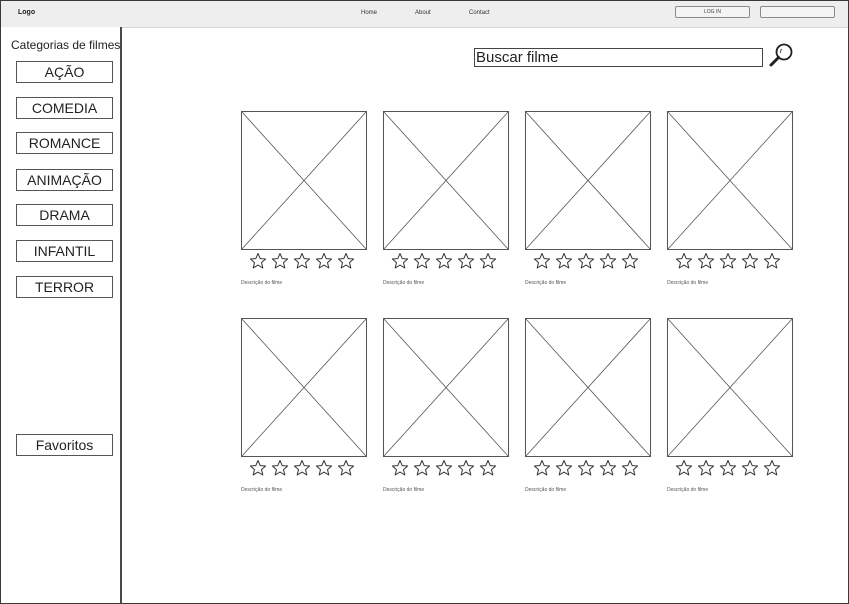 Image resolution: width=849 pixels, height=604 pixels. Describe the element at coordinates (66, 45) in the screenshot. I see `sidebar-title: Categorias de filmes` at that location.